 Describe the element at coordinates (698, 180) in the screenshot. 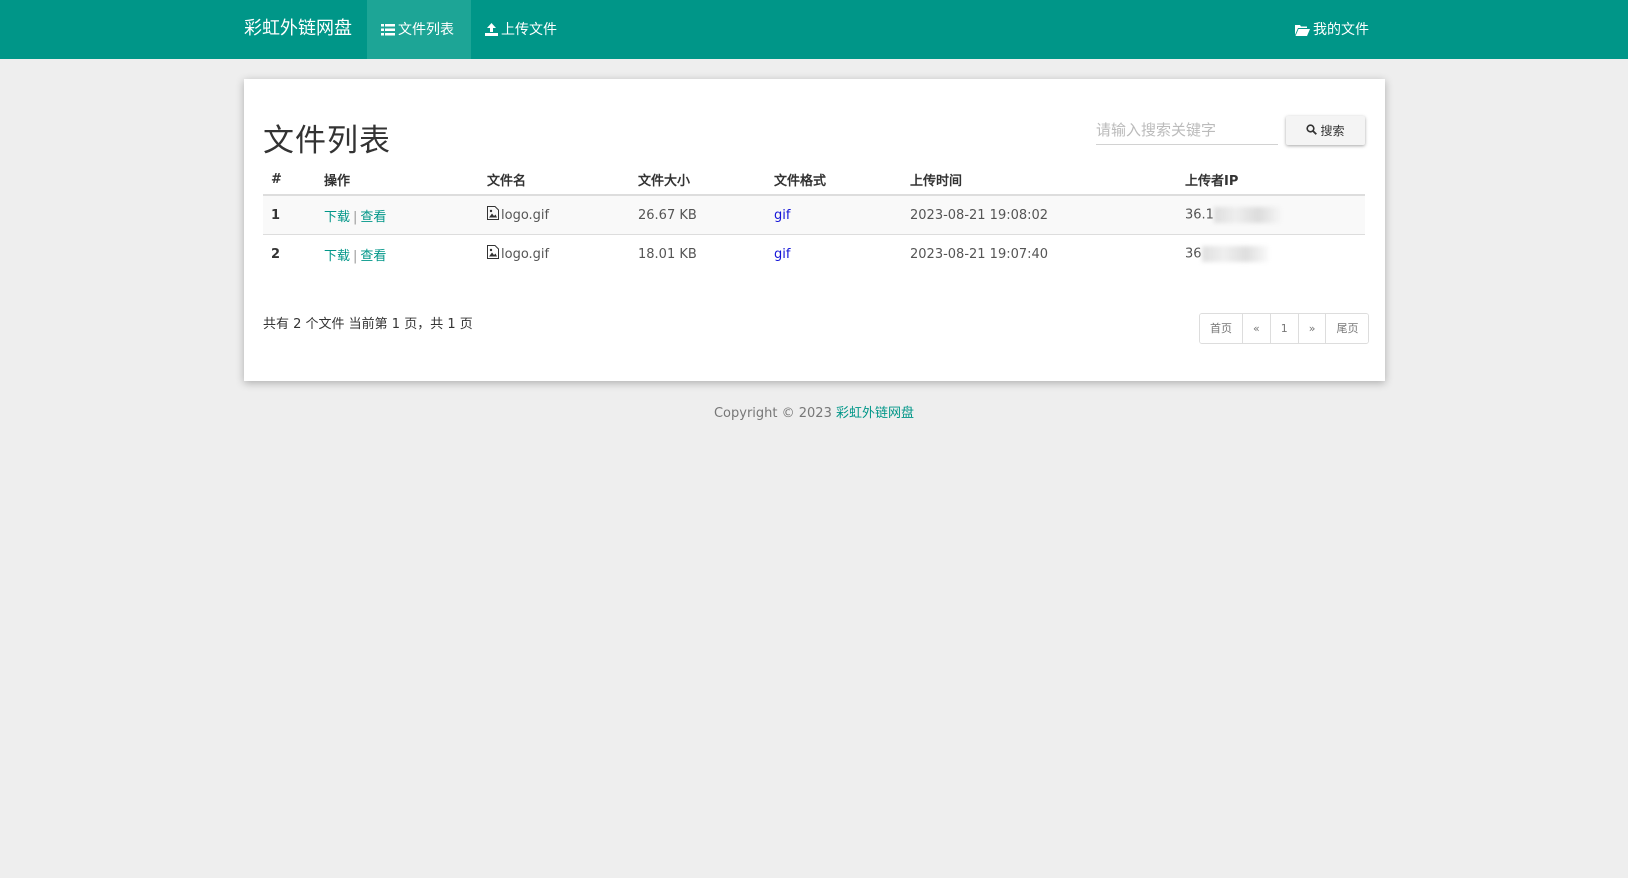

I see `col-size: 文件大小` at that location.